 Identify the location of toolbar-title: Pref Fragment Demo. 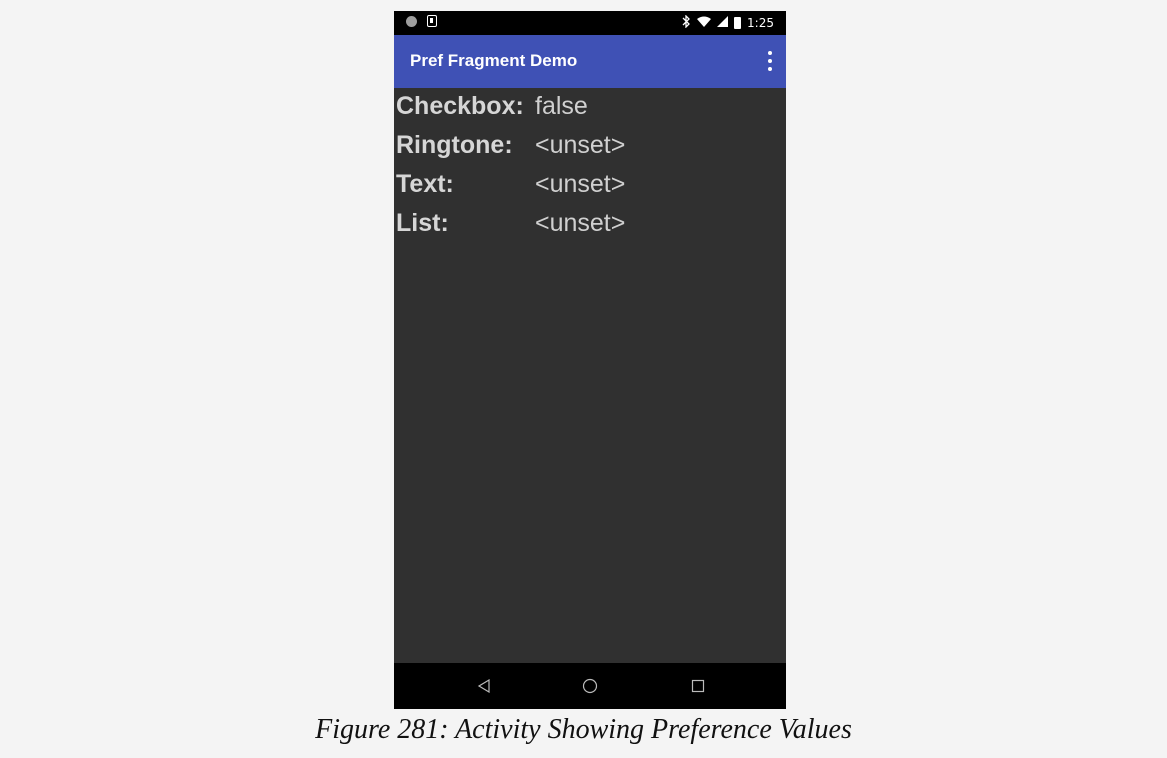
(494, 60).